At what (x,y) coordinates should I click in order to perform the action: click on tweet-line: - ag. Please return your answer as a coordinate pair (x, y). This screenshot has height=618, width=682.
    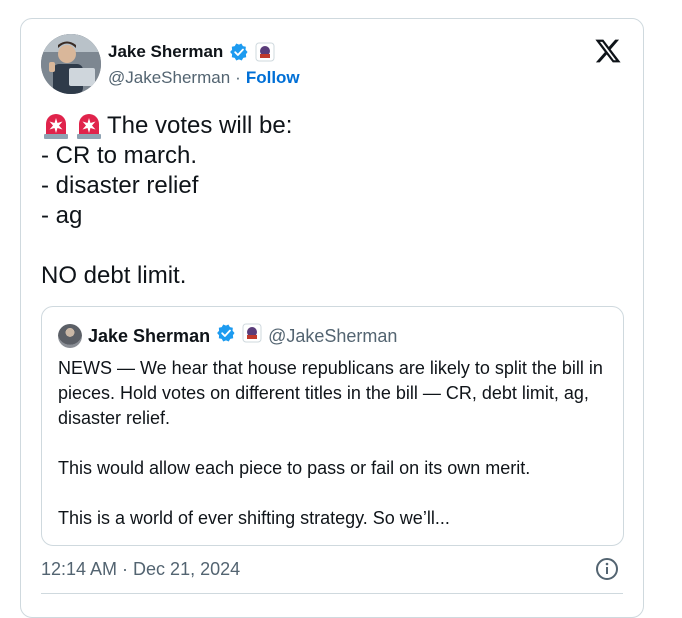
    Looking at the image, I should click on (62, 215).